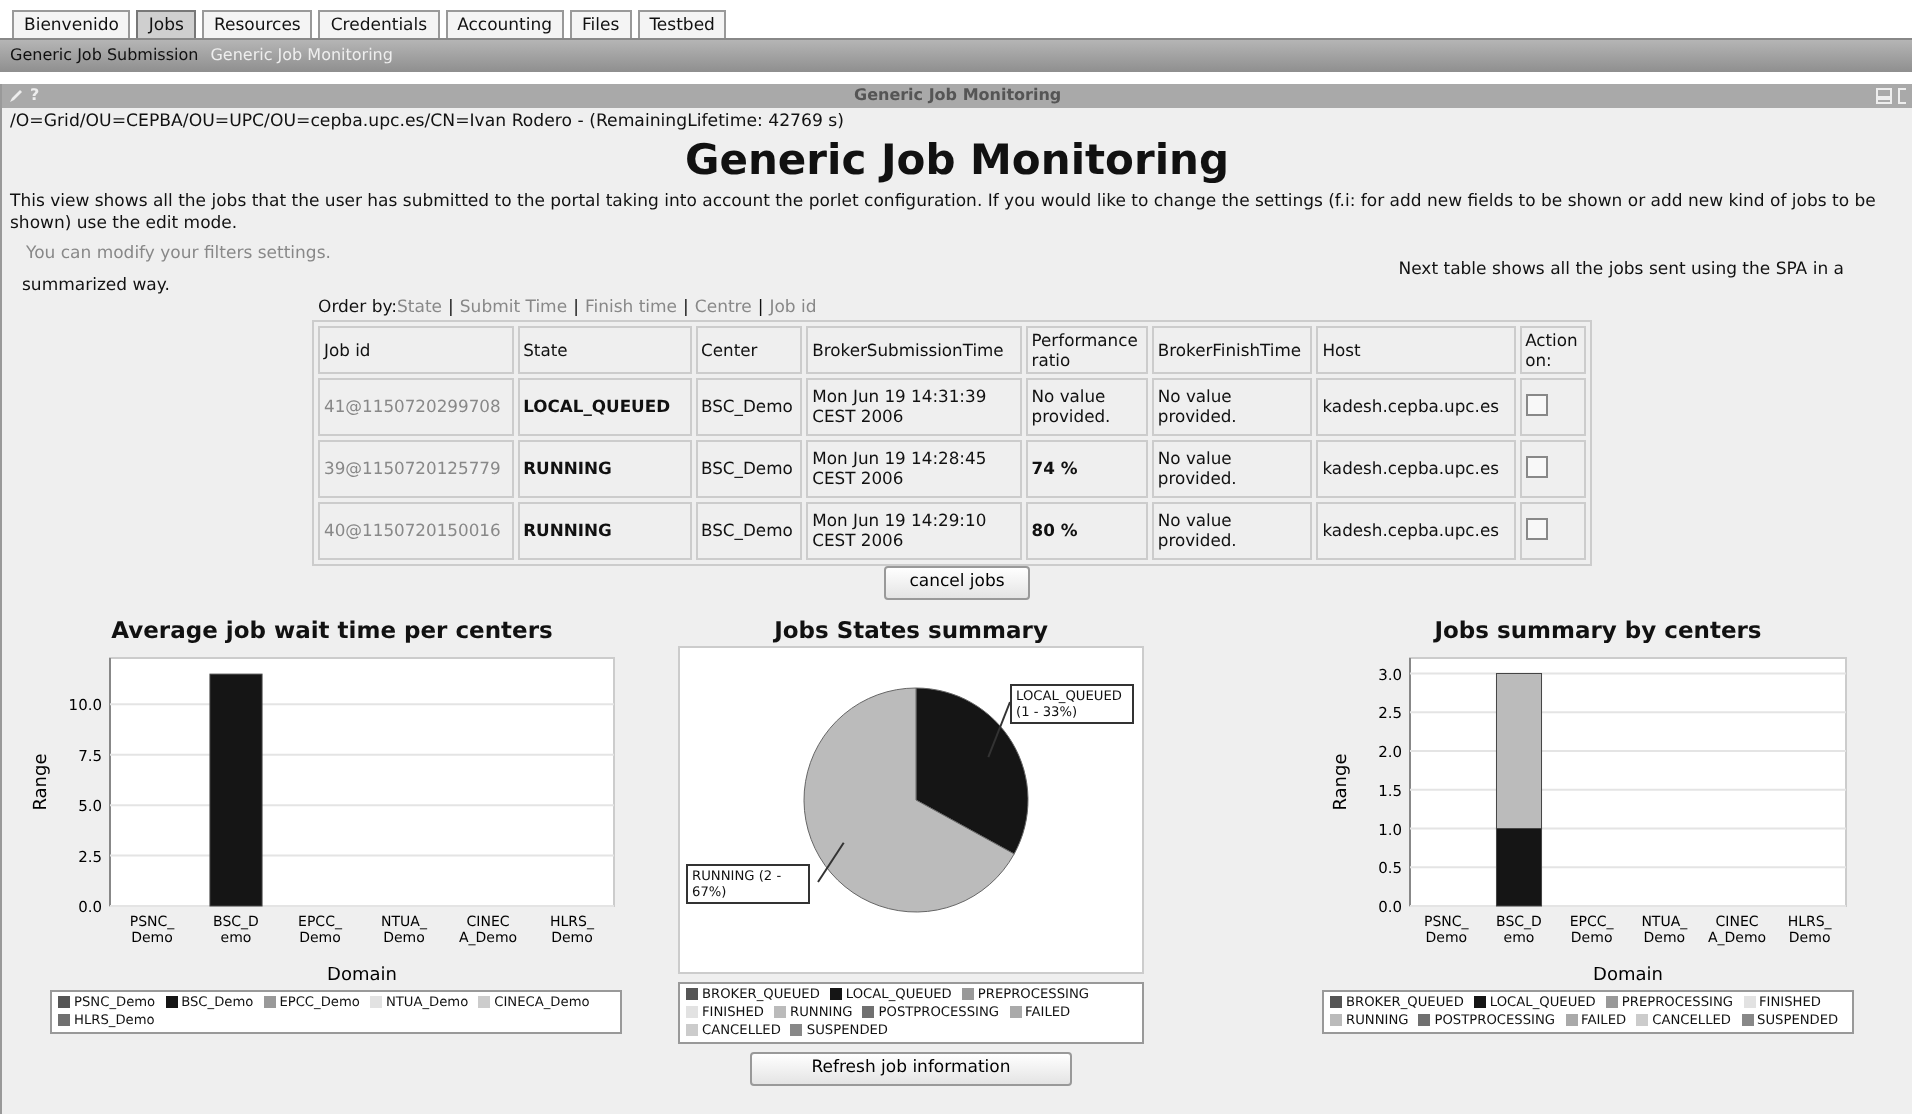 This screenshot has height=1114, width=1912. Describe the element at coordinates (914, 468) in the screenshot. I see `table-cell: Mon Jun 19 14:28:45 CEST 2006` at that location.